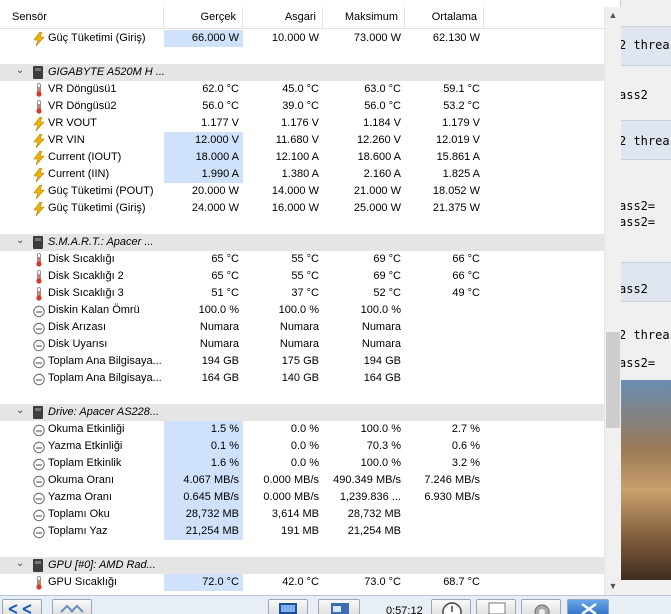 The width and height of the screenshot is (671, 614). What do you see at coordinates (220, 106) in the screenshot?
I see `current-value: 56.0 °C` at bounding box center [220, 106].